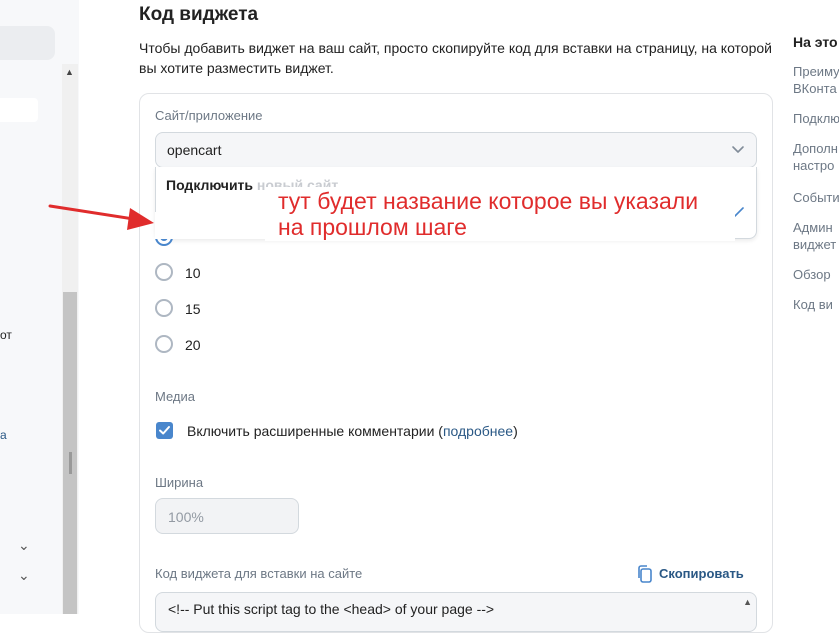 Image resolution: width=839 pixels, height=633 pixels. What do you see at coordinates (194, 150) in the screenshot?
I see `site-select-value: opencart` at bounding box center [194, 150].